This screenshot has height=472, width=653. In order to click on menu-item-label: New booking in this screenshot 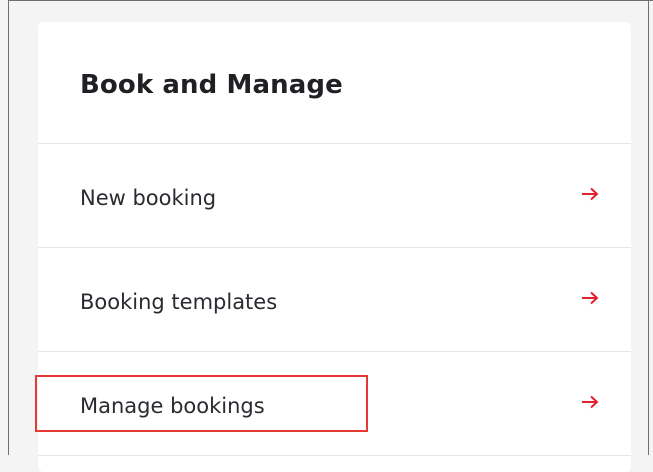, I will do `click(148, 198)`.